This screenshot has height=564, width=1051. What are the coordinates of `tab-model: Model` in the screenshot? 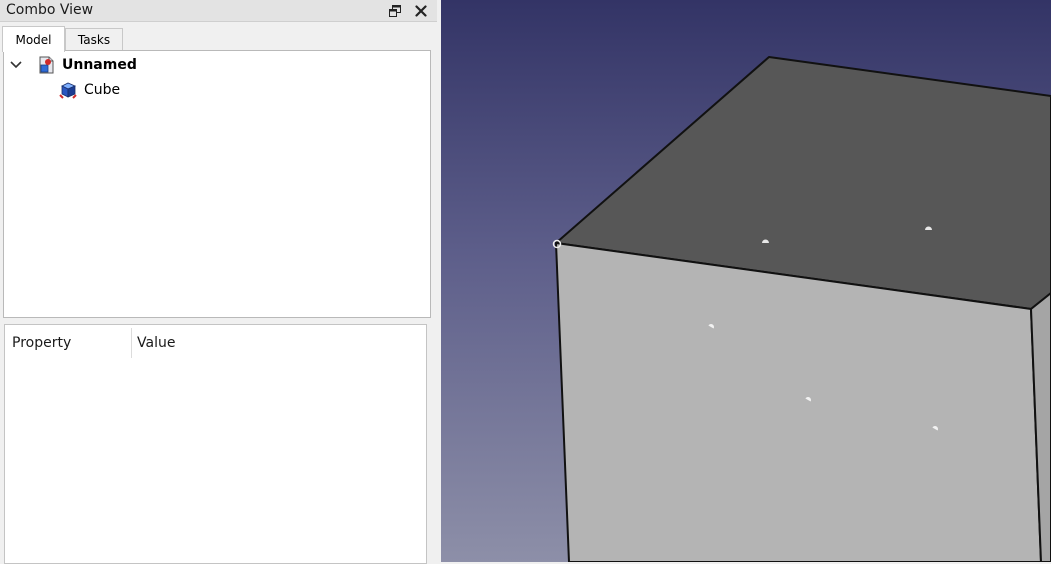 It's located at (33, 39).